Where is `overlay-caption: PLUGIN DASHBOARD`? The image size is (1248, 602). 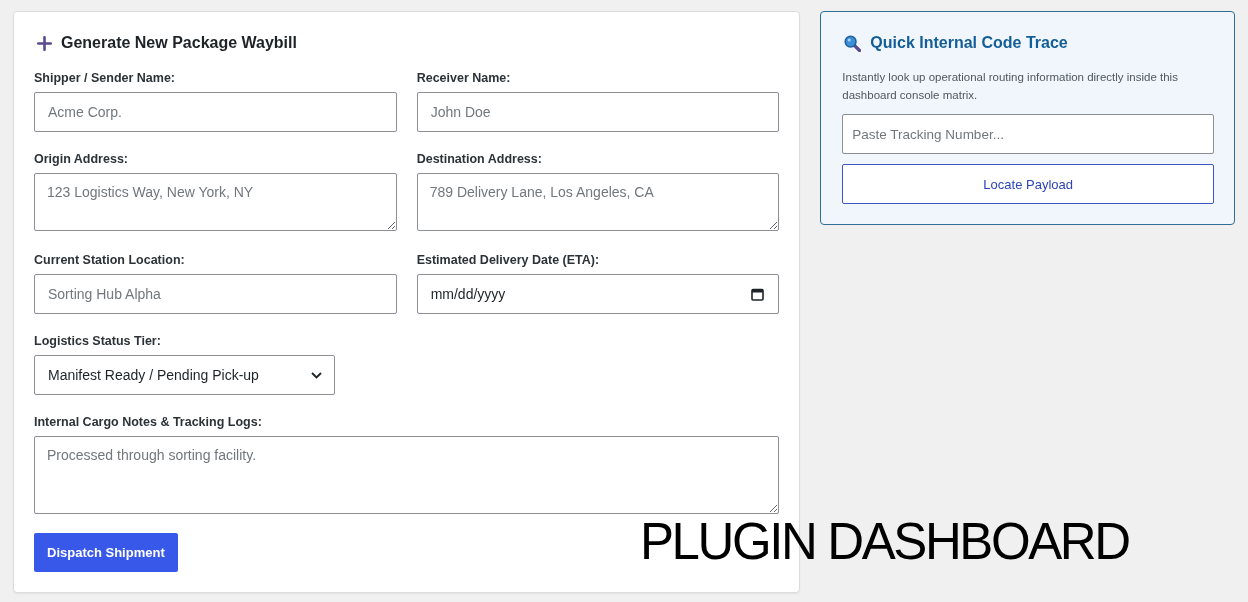 overlay-caption: PLUGIN DASHBOARD is located at coordinates (884, 541).